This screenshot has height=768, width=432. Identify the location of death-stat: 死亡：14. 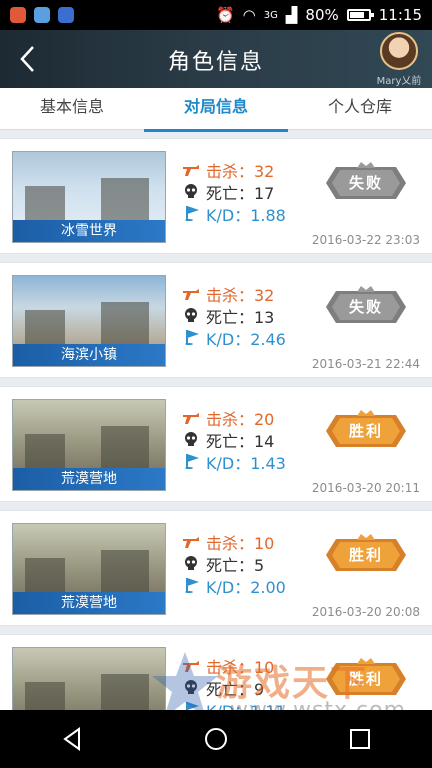
(252, 442).